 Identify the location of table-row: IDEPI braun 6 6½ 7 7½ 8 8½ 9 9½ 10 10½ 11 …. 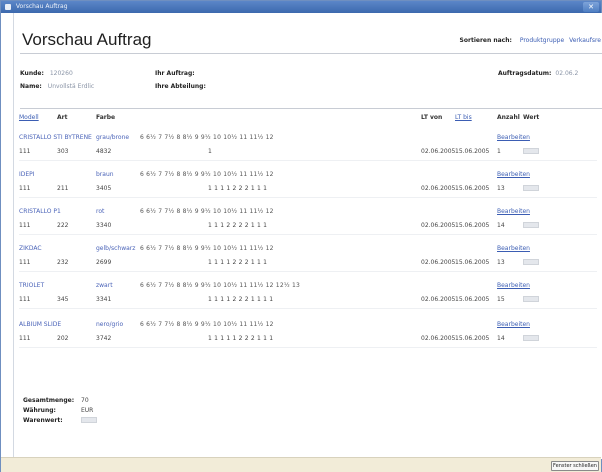
(308, 175).